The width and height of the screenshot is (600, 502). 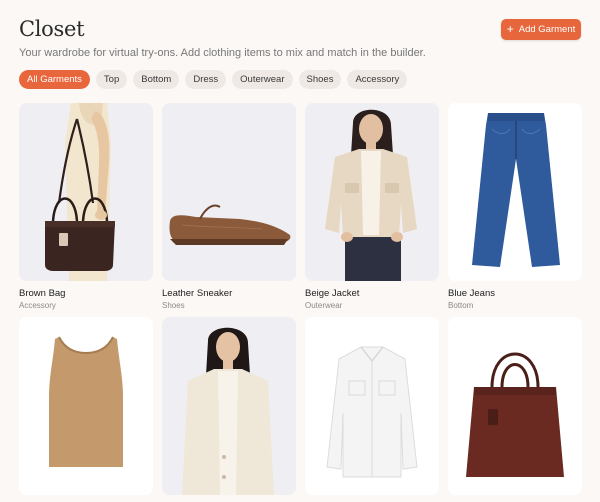 I want to click on garment-image-burgundy-bag, so click(x=515, y=406).